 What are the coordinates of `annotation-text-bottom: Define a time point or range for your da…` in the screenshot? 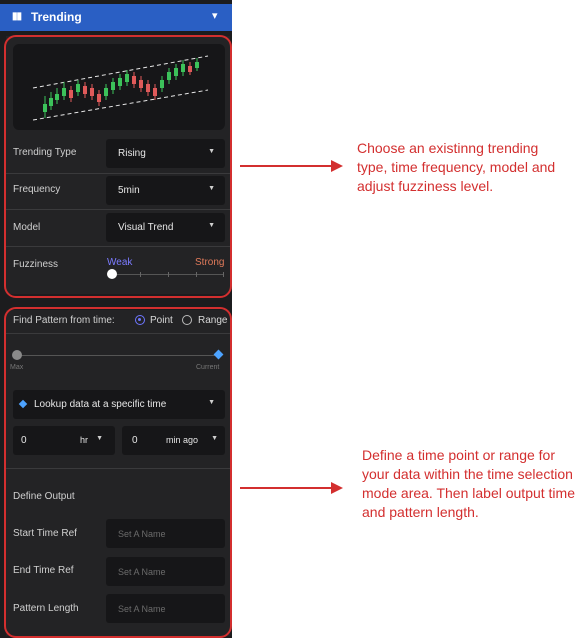 It's located at (468, 483).